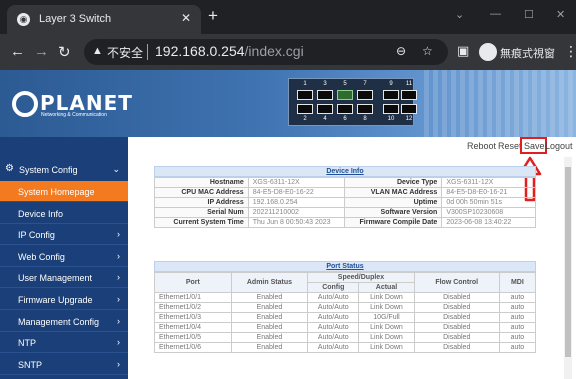 This screenshot has height=379, width=576. What do you see at coordinates (64, 191) in the screenshot?
I see `sidebar-item-system-homepage: System Homepage` at bounding box center [64, 191].